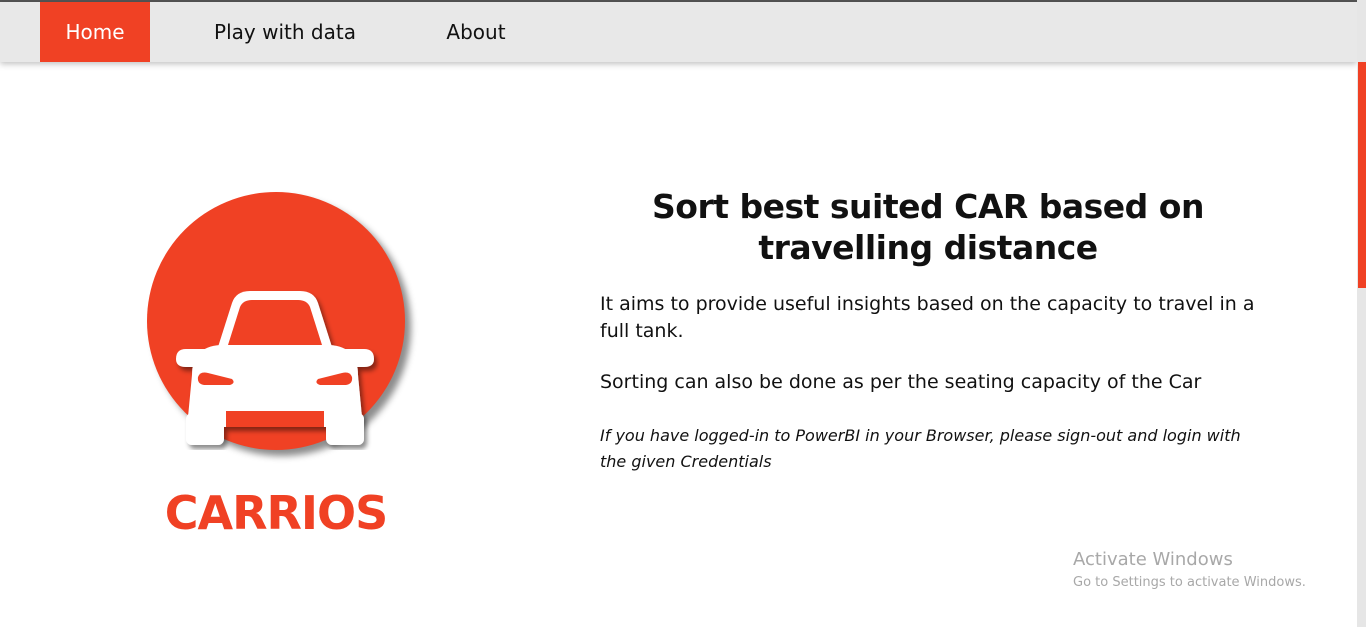 This screenshot has width=1366, height=627. I want to click on activate-windows-subtitle: Go to Settings to activate Windows., so click(1189, 582).